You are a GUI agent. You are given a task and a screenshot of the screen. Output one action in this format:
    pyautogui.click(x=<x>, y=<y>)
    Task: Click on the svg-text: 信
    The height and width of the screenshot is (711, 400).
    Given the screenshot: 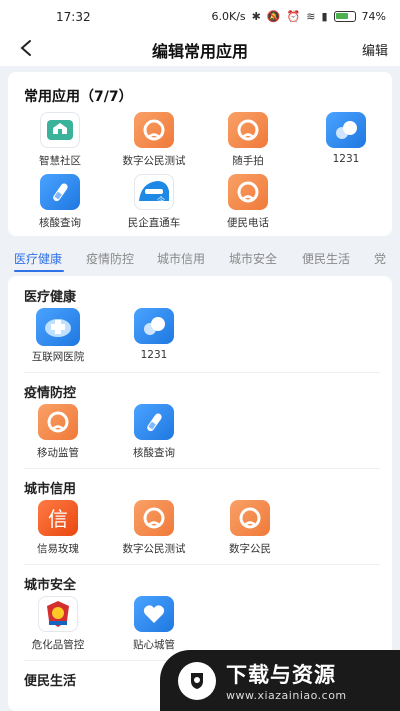 What is the action you would take?
    pyautogui.click(x=58, y=519)
    